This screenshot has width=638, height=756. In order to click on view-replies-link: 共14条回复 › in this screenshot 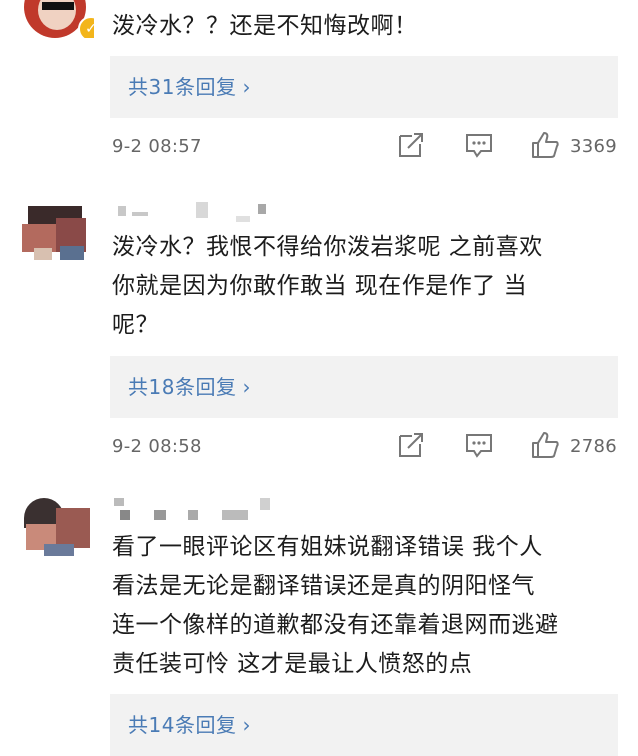, I will do `click(189, 725)`.